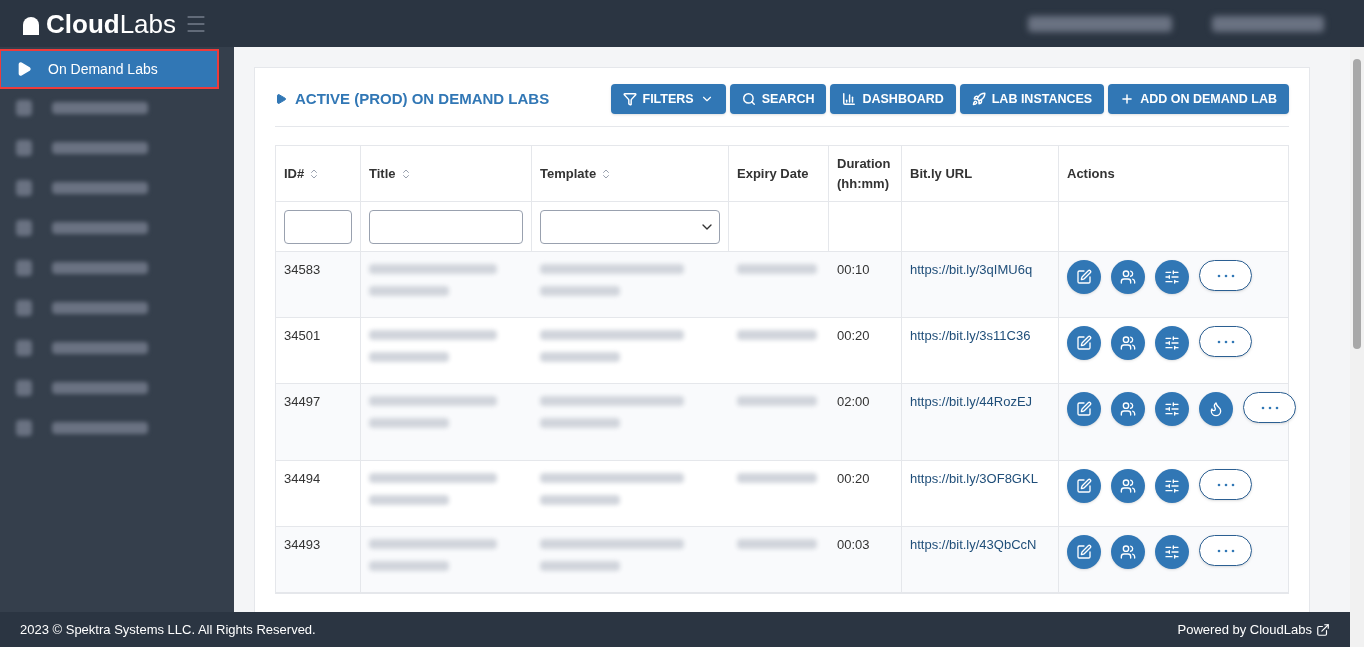 This screenshot has height=647, width=1364. What do you see at coordinates (302, 401) in the screenshot?
I see `table-cell: 34497` at bounding box center [302, 401].